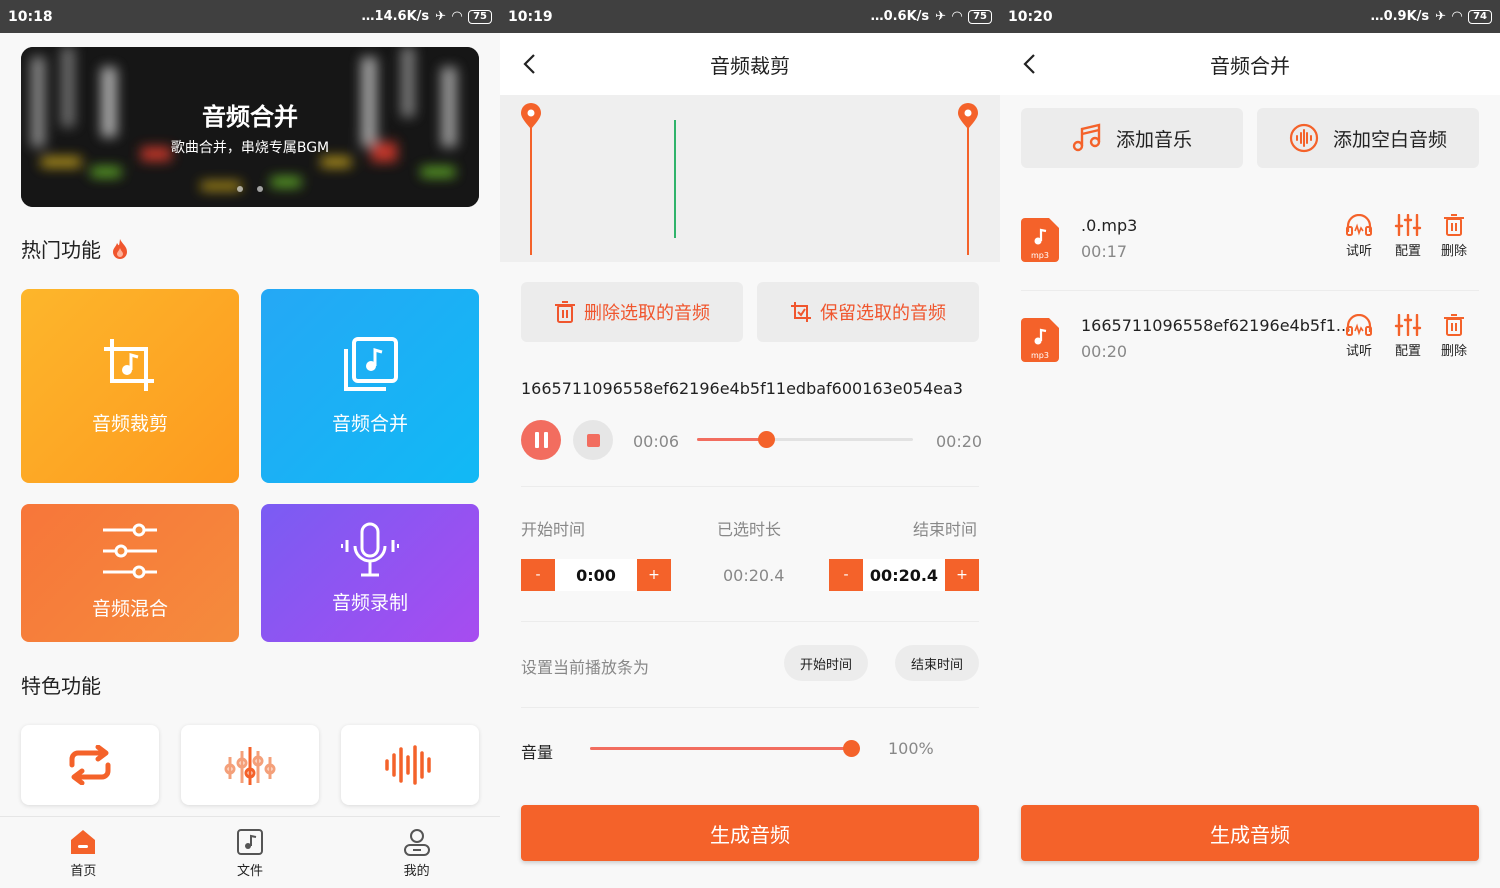 The height and width of the screenshot is (888, 1500). I want to click on nav-bar: 音频合并, so click(1250, 64).